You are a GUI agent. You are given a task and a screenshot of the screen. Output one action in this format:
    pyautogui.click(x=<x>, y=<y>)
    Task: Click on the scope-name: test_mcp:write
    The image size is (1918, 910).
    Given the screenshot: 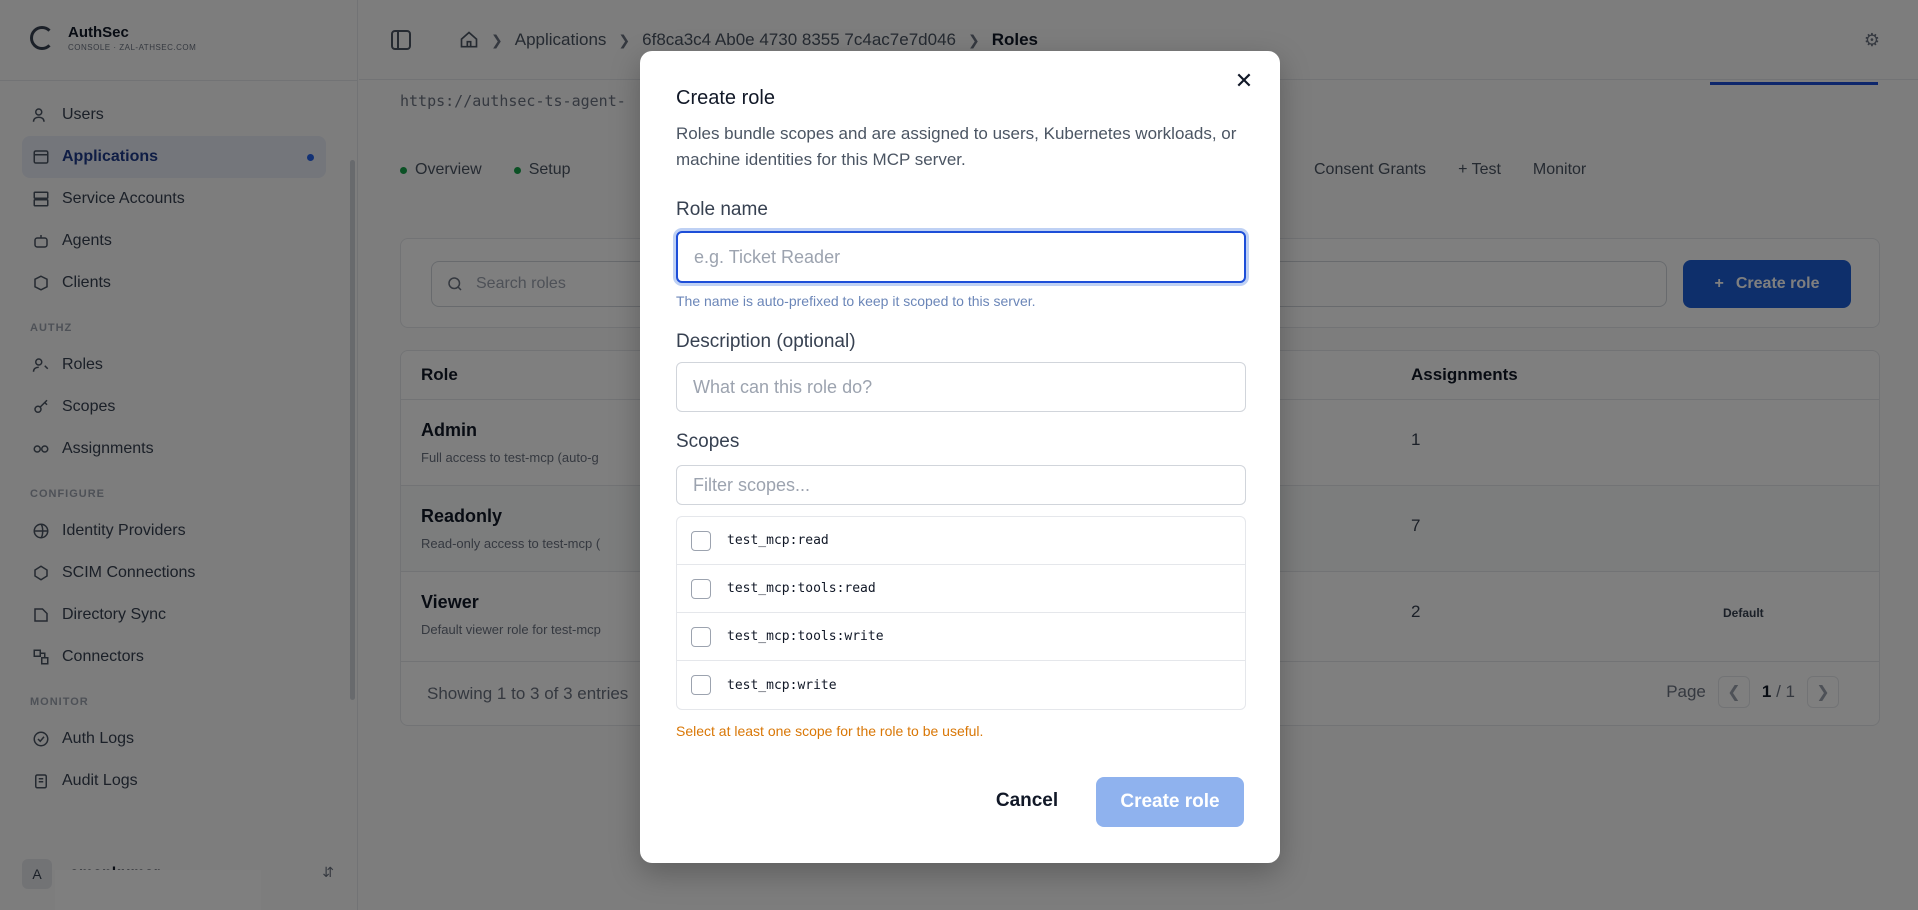 What is the action you would take?
    pyautogui.click(x=782, y=685)
    